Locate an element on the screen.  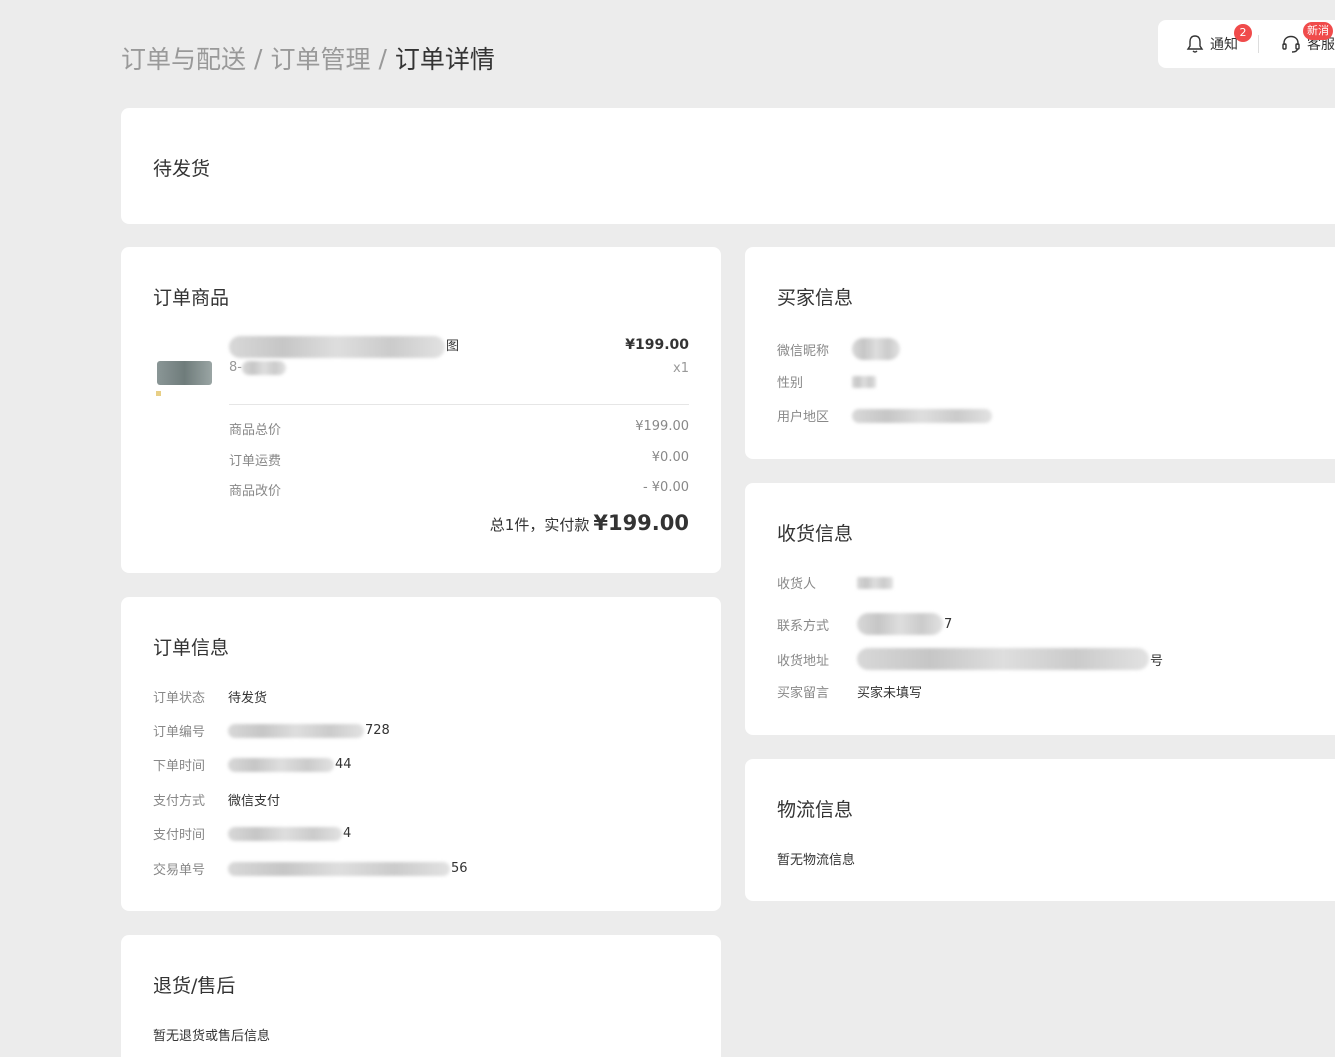
redacted-order-number is located at coordinates (296, 730).